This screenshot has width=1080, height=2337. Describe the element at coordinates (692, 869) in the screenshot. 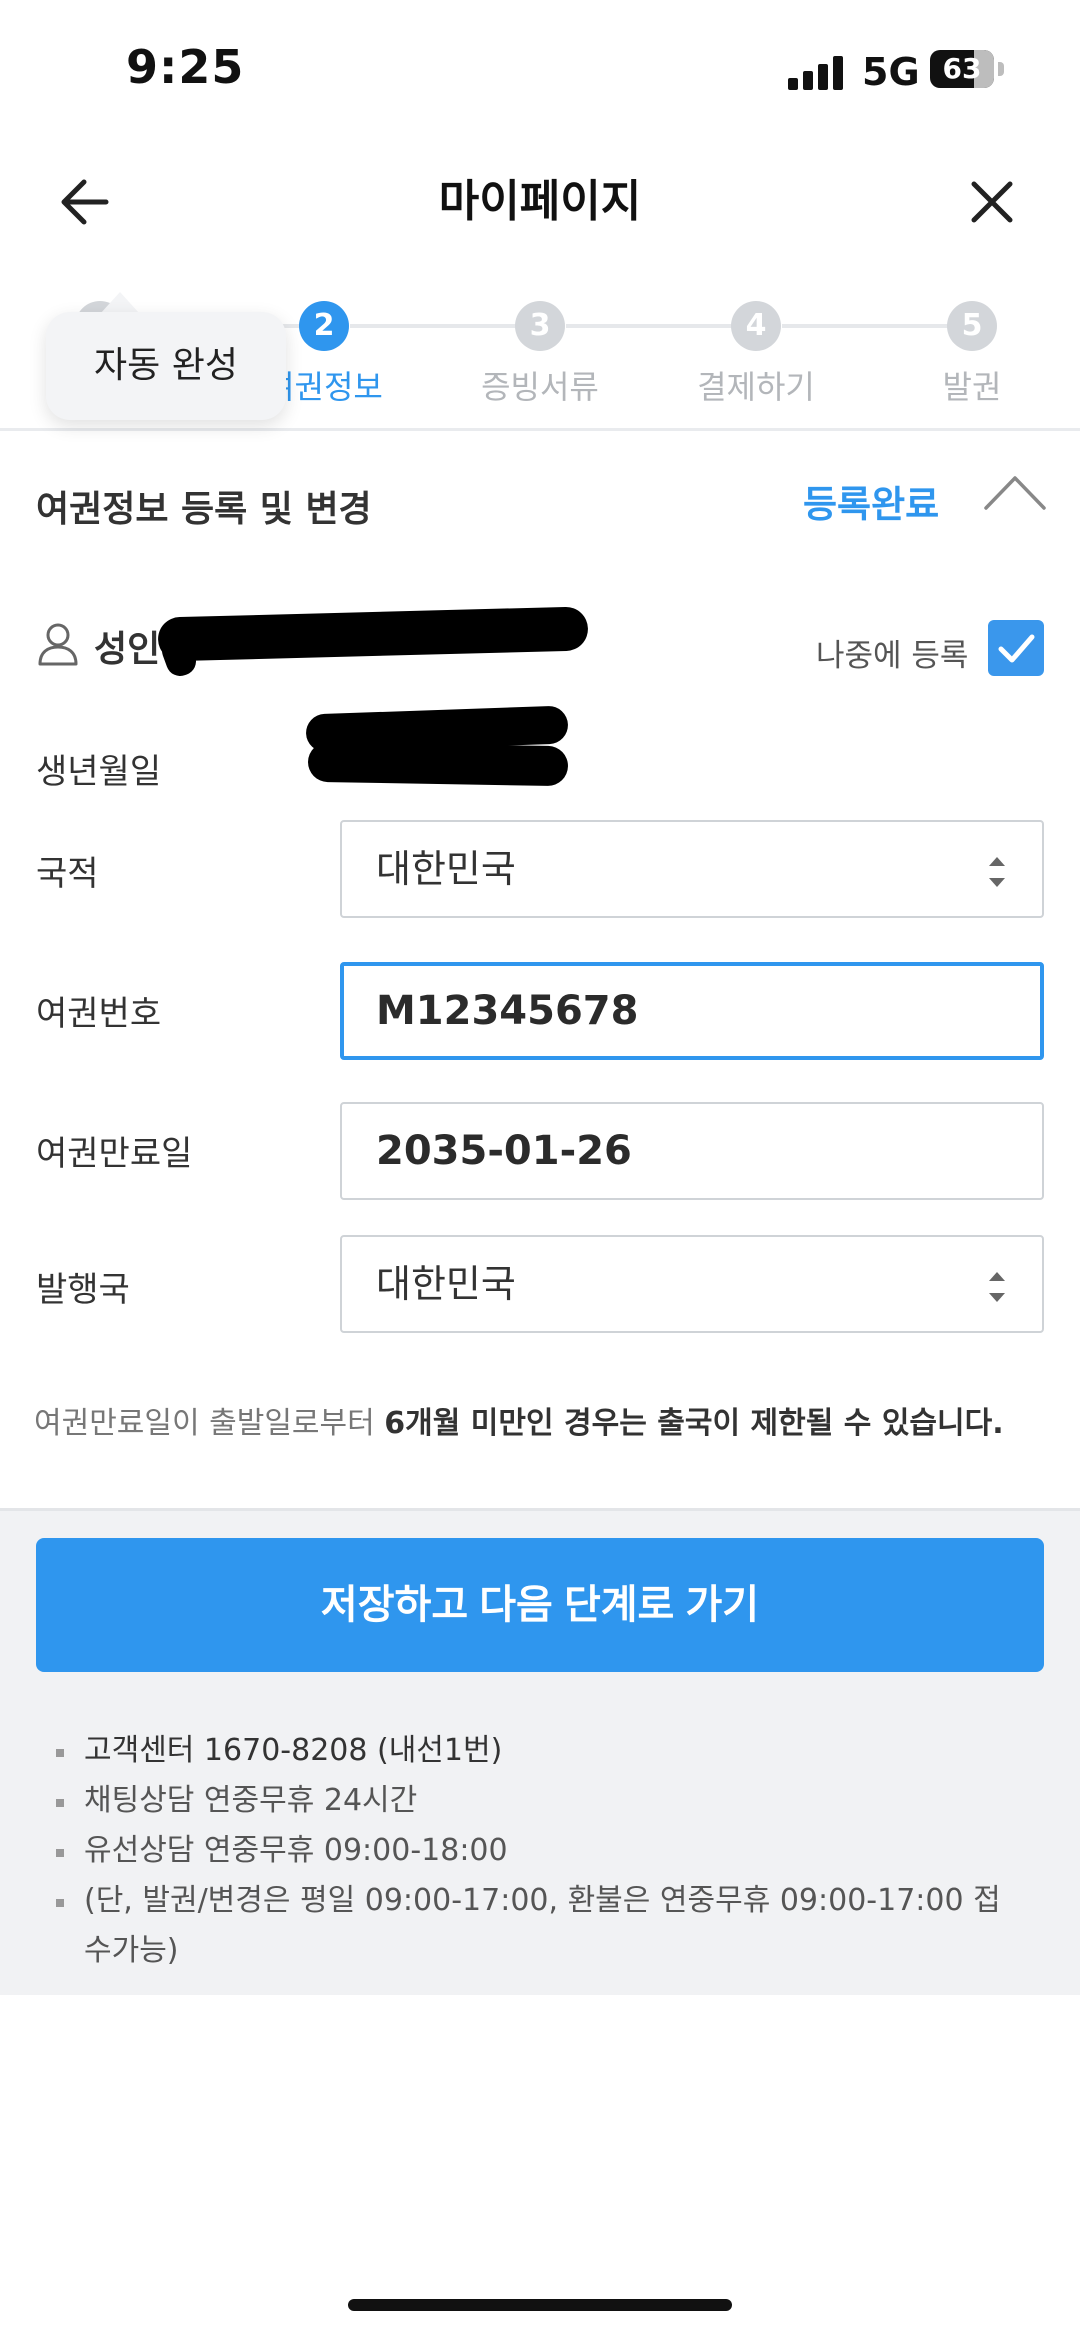

I see `nationality-select: 대한민국` at that location.